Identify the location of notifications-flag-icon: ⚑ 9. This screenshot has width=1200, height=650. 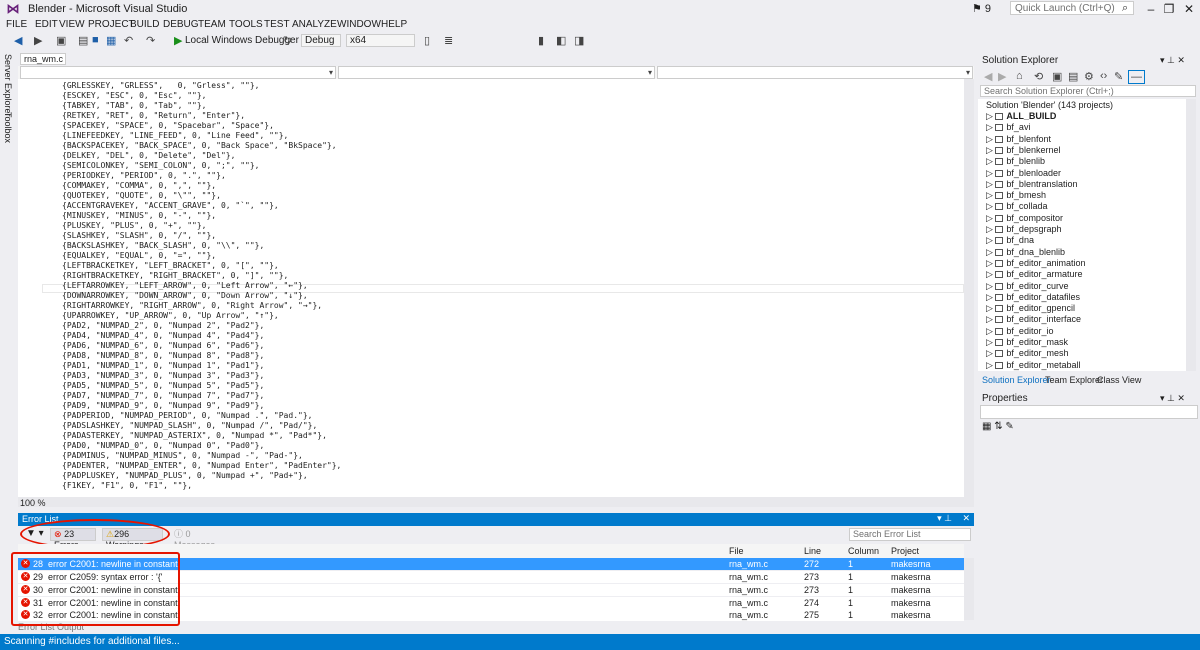
(981, 8).